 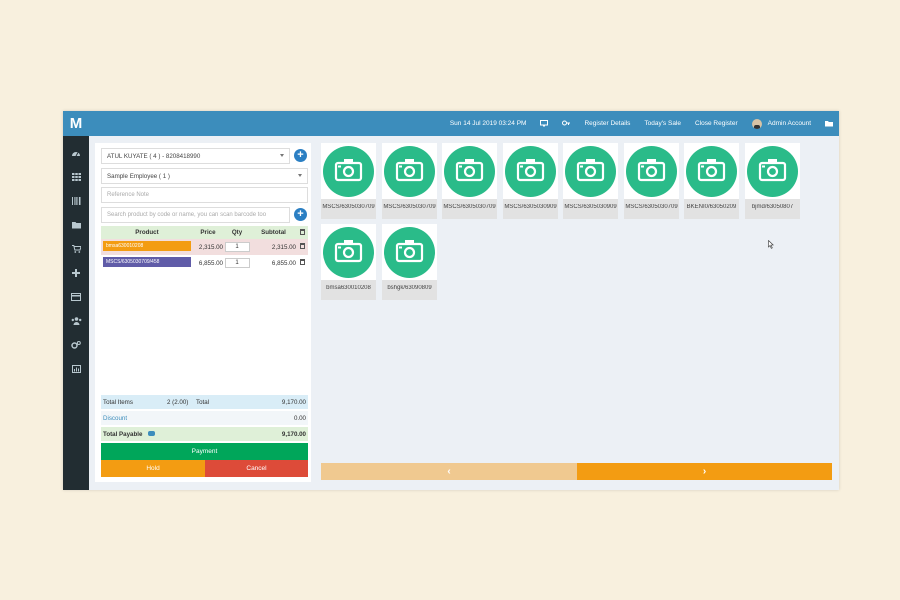 I want to click on employee-value: Sample Employee ( 1 ), so click(x=138, y=176).